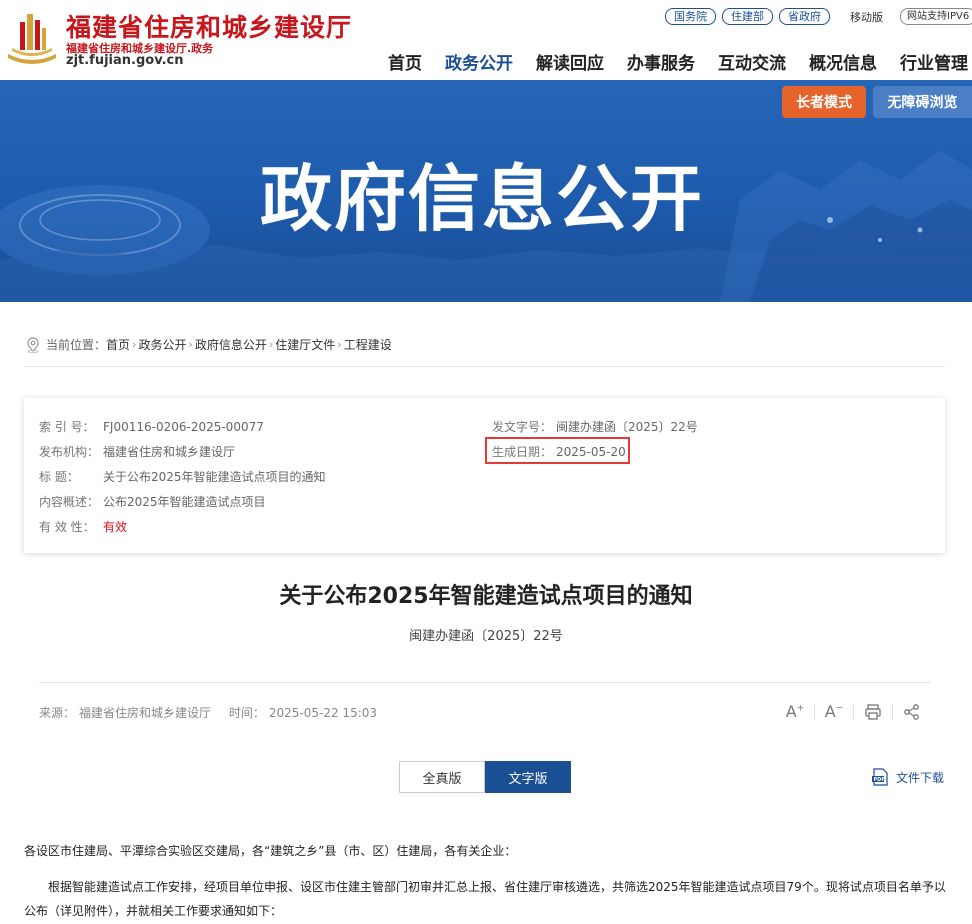 This screenshot has width=972, height=924. What do you see at coordinates (843, 61) in the screenshot?
I see `nav-overview: 概况信息` at bounding box center [843, 61].